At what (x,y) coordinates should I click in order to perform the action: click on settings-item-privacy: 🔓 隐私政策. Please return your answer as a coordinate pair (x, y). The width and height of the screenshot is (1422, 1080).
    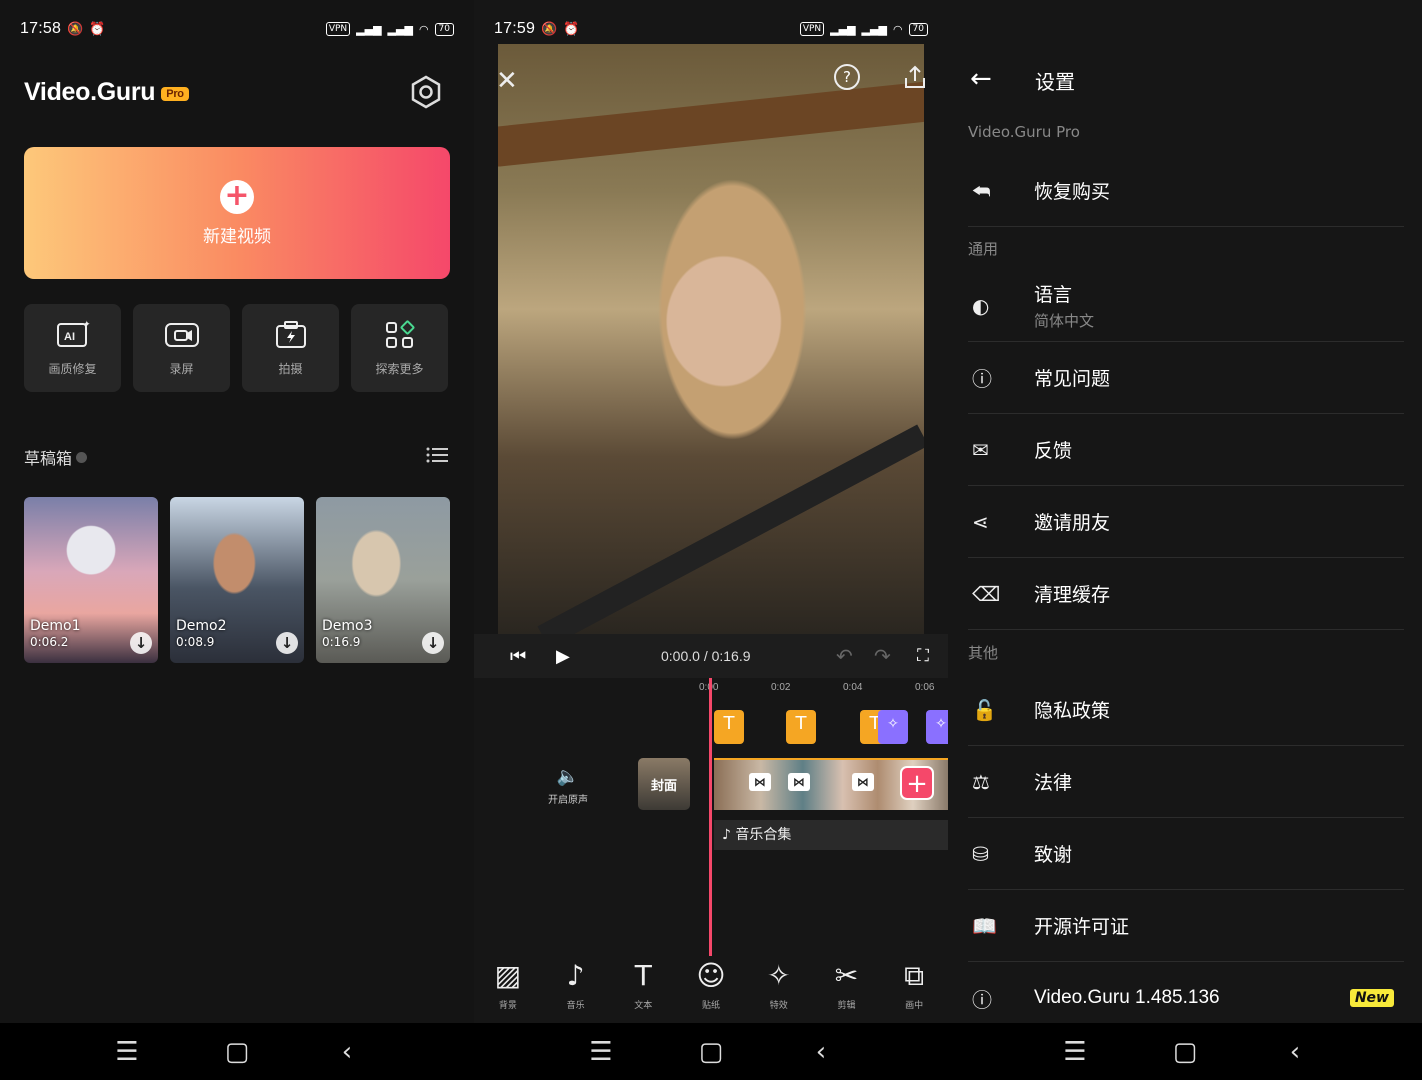
    Looking at the image, I should click on (1186, 710).